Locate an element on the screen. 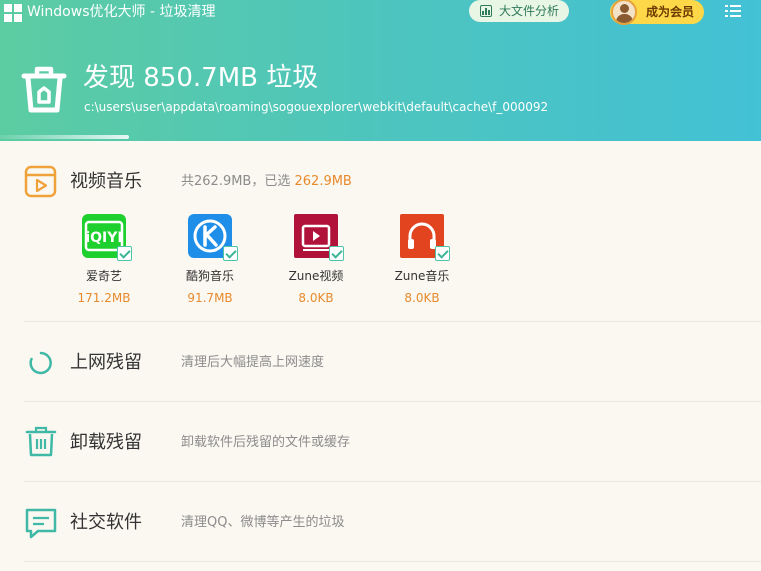  app-title: Windows优化大师 - 垃圾清理 is located at coordinates (121, 12).